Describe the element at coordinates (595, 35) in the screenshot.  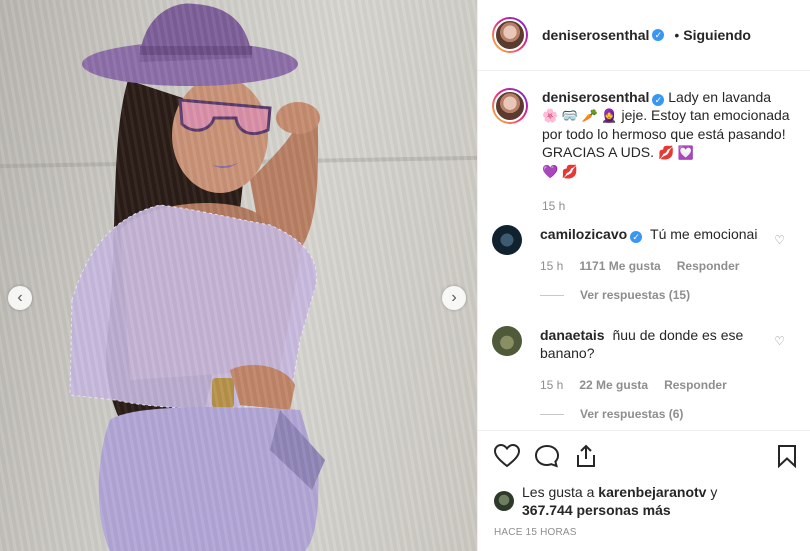
I see `author-username: deniserosenthal` at that location.